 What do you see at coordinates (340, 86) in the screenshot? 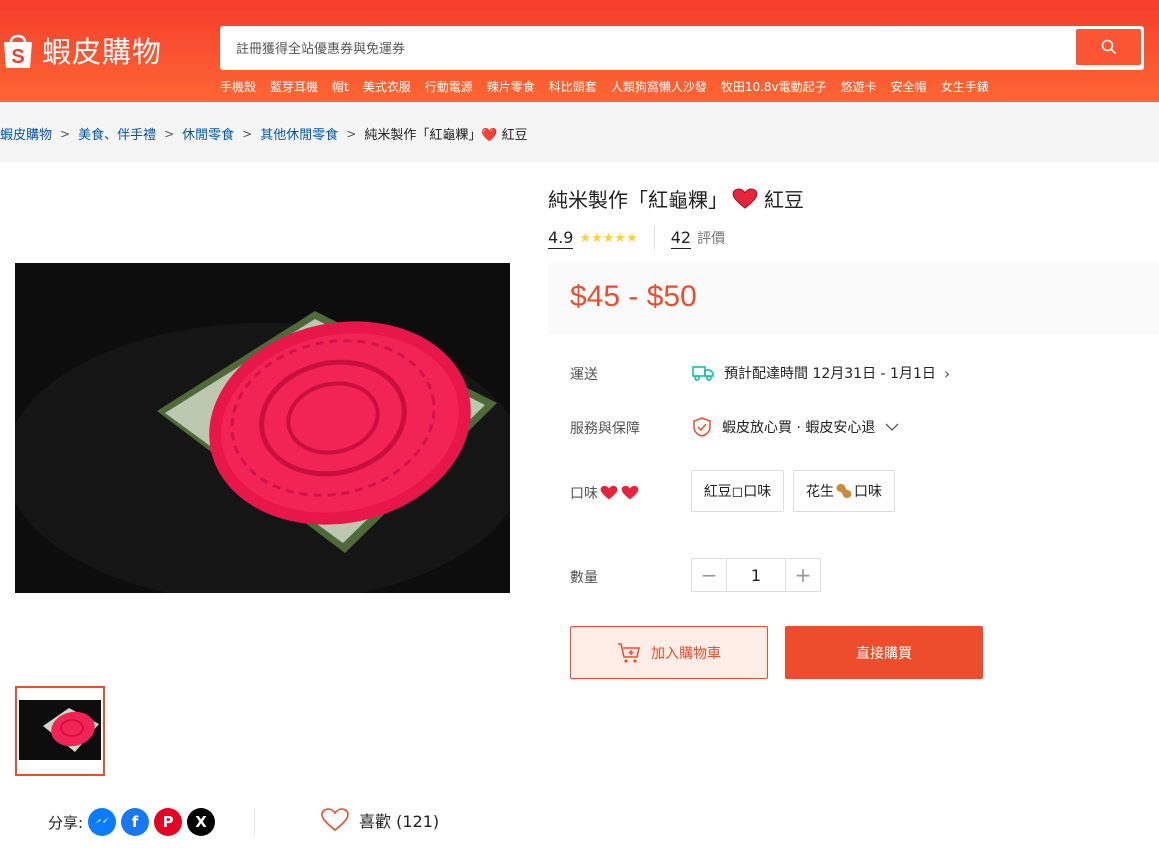
I see `hotword-link: 帽t` at bounding box center [340, 86].